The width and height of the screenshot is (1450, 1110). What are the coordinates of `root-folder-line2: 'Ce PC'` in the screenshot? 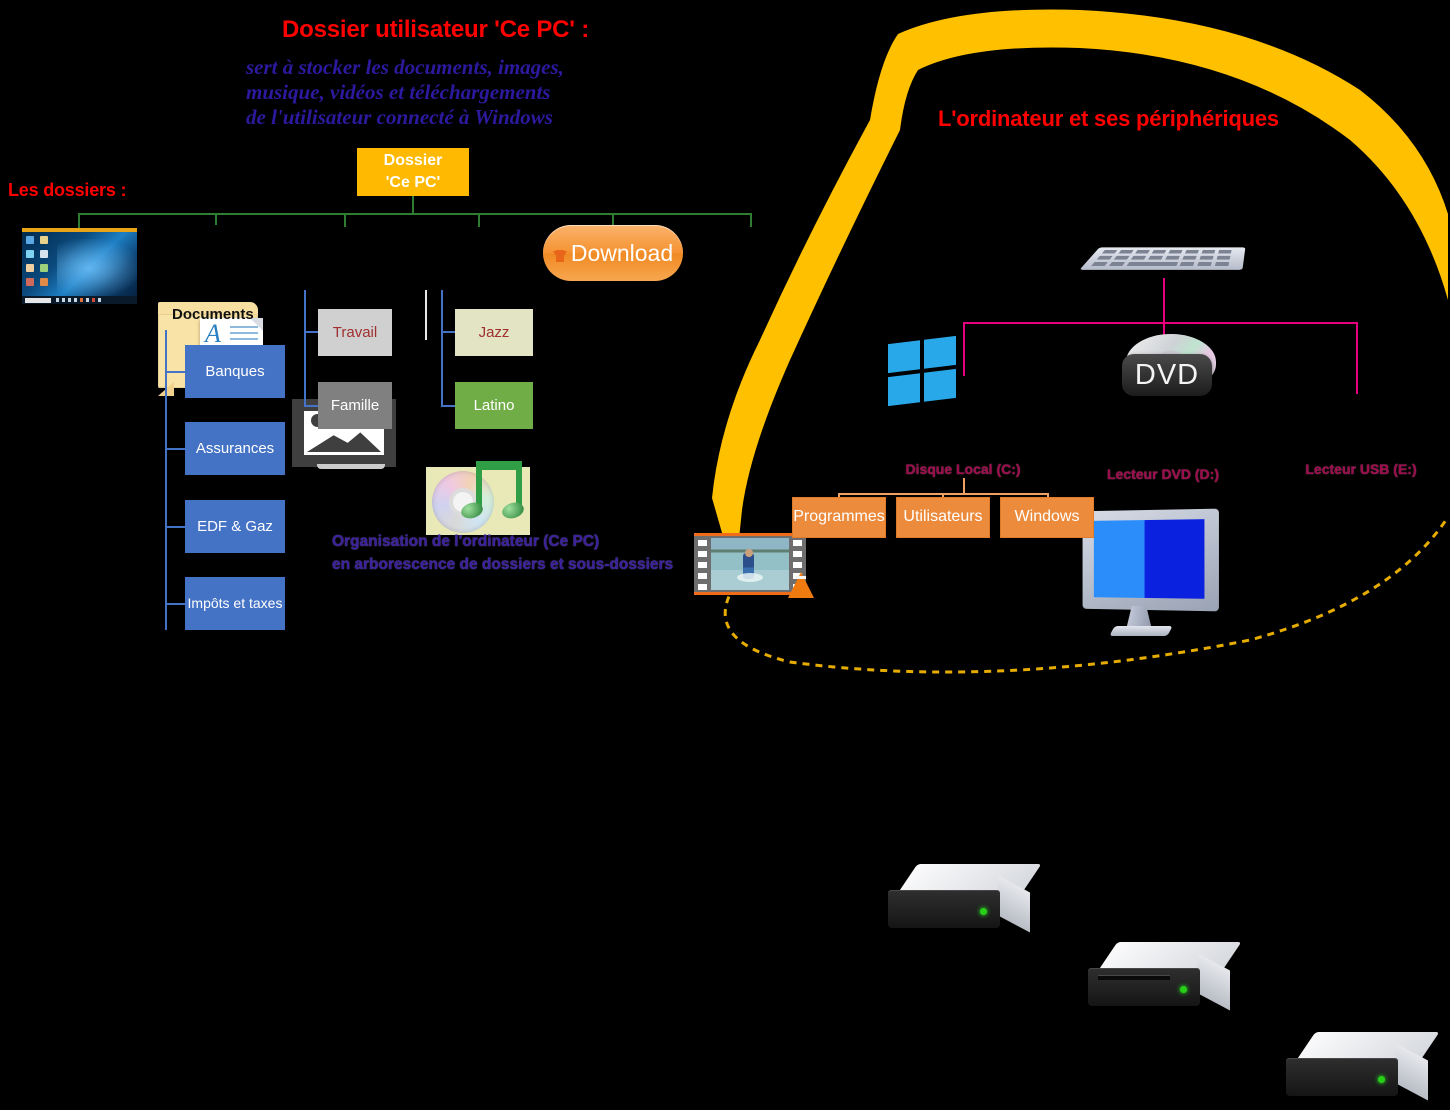 It's located at (413, 182).